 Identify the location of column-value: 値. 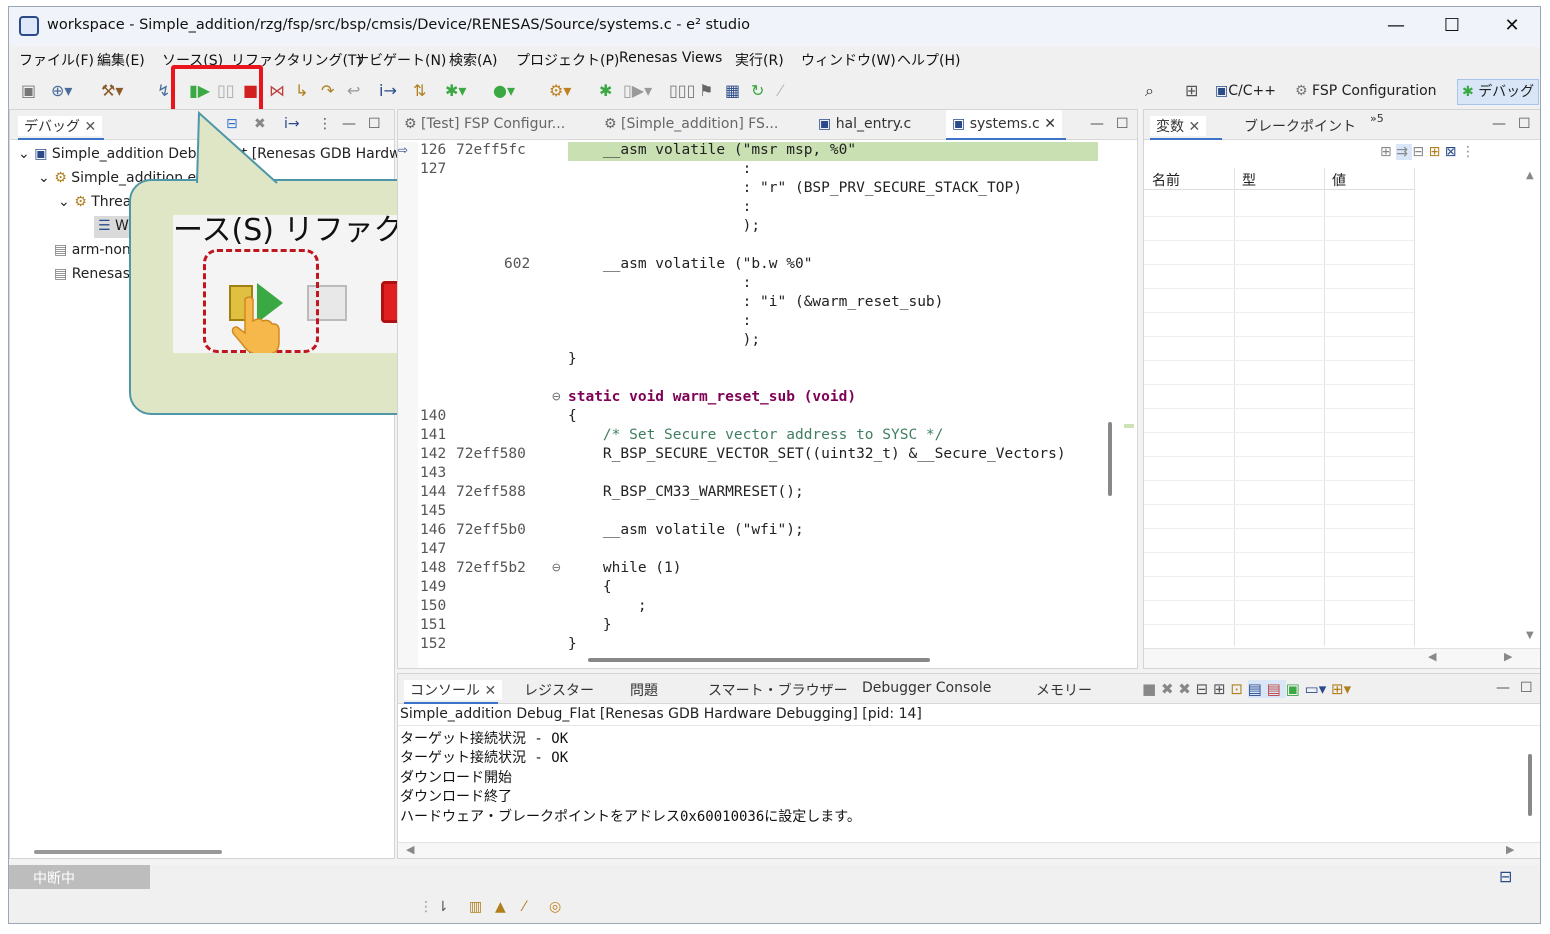
(1339, 180).